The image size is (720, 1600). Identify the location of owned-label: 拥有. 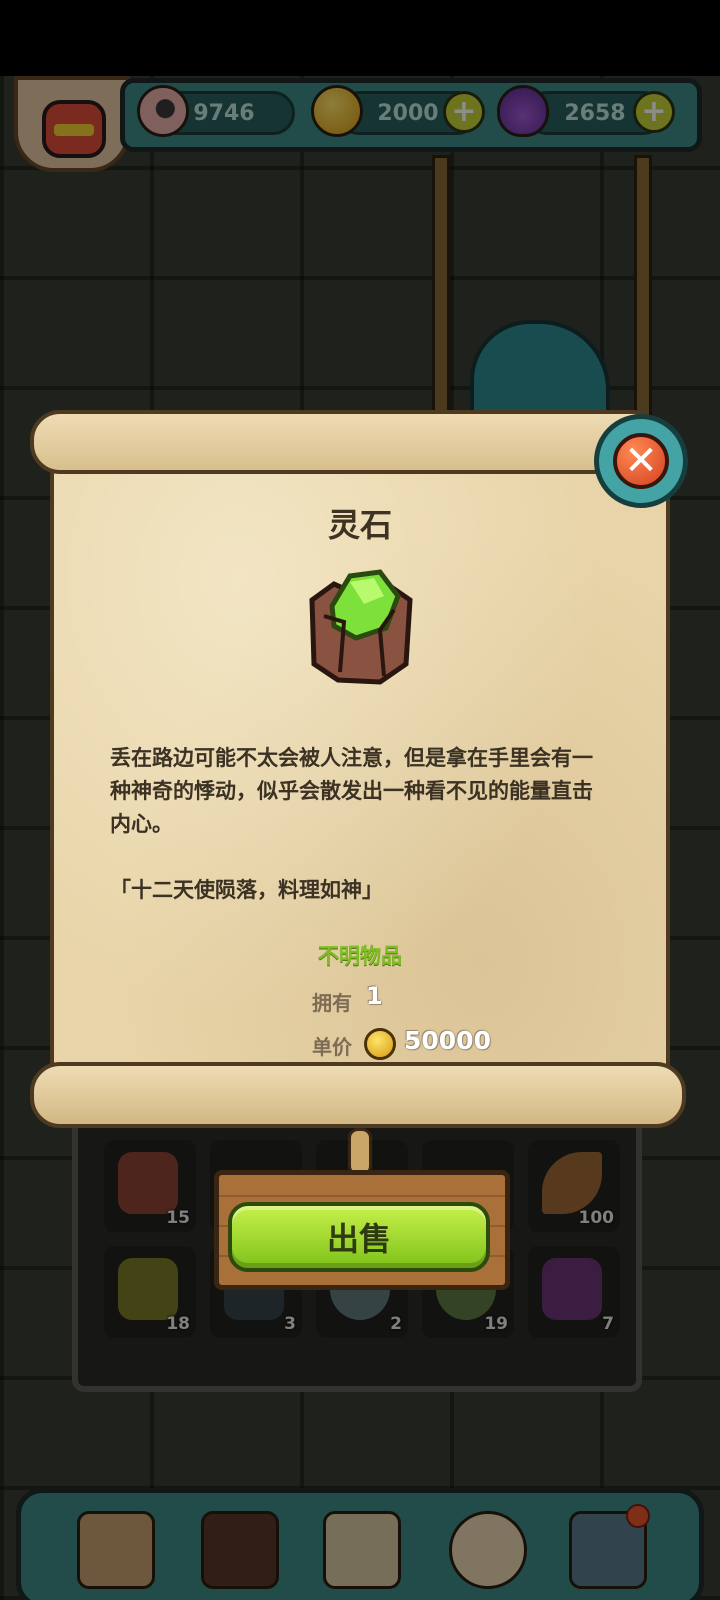
(332, 1003).